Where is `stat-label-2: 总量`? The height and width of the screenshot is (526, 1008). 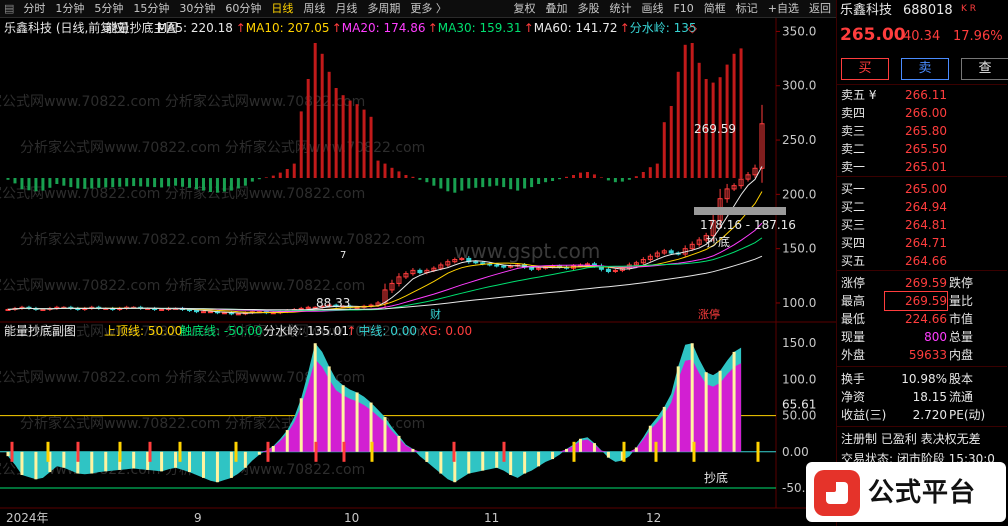 stat-label-2: 总量 is located at coordinates (961, 337).